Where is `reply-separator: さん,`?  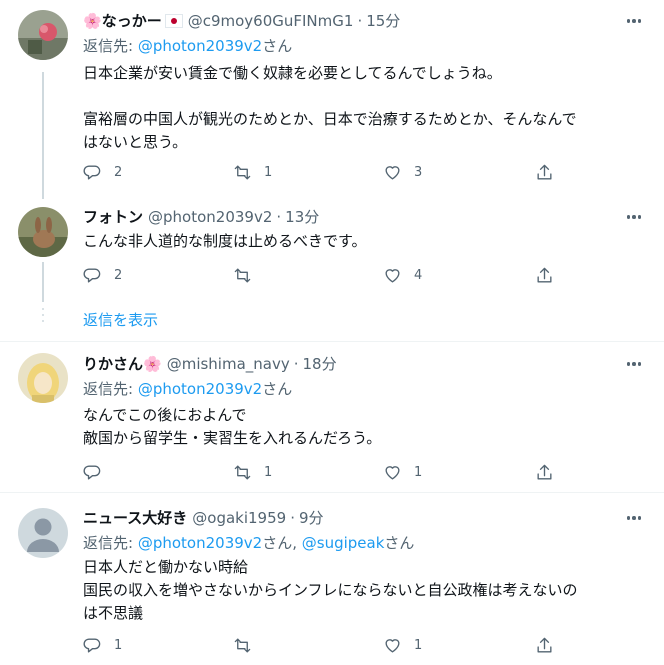 reply-separator: さん, is located at coordinates (282, 543).